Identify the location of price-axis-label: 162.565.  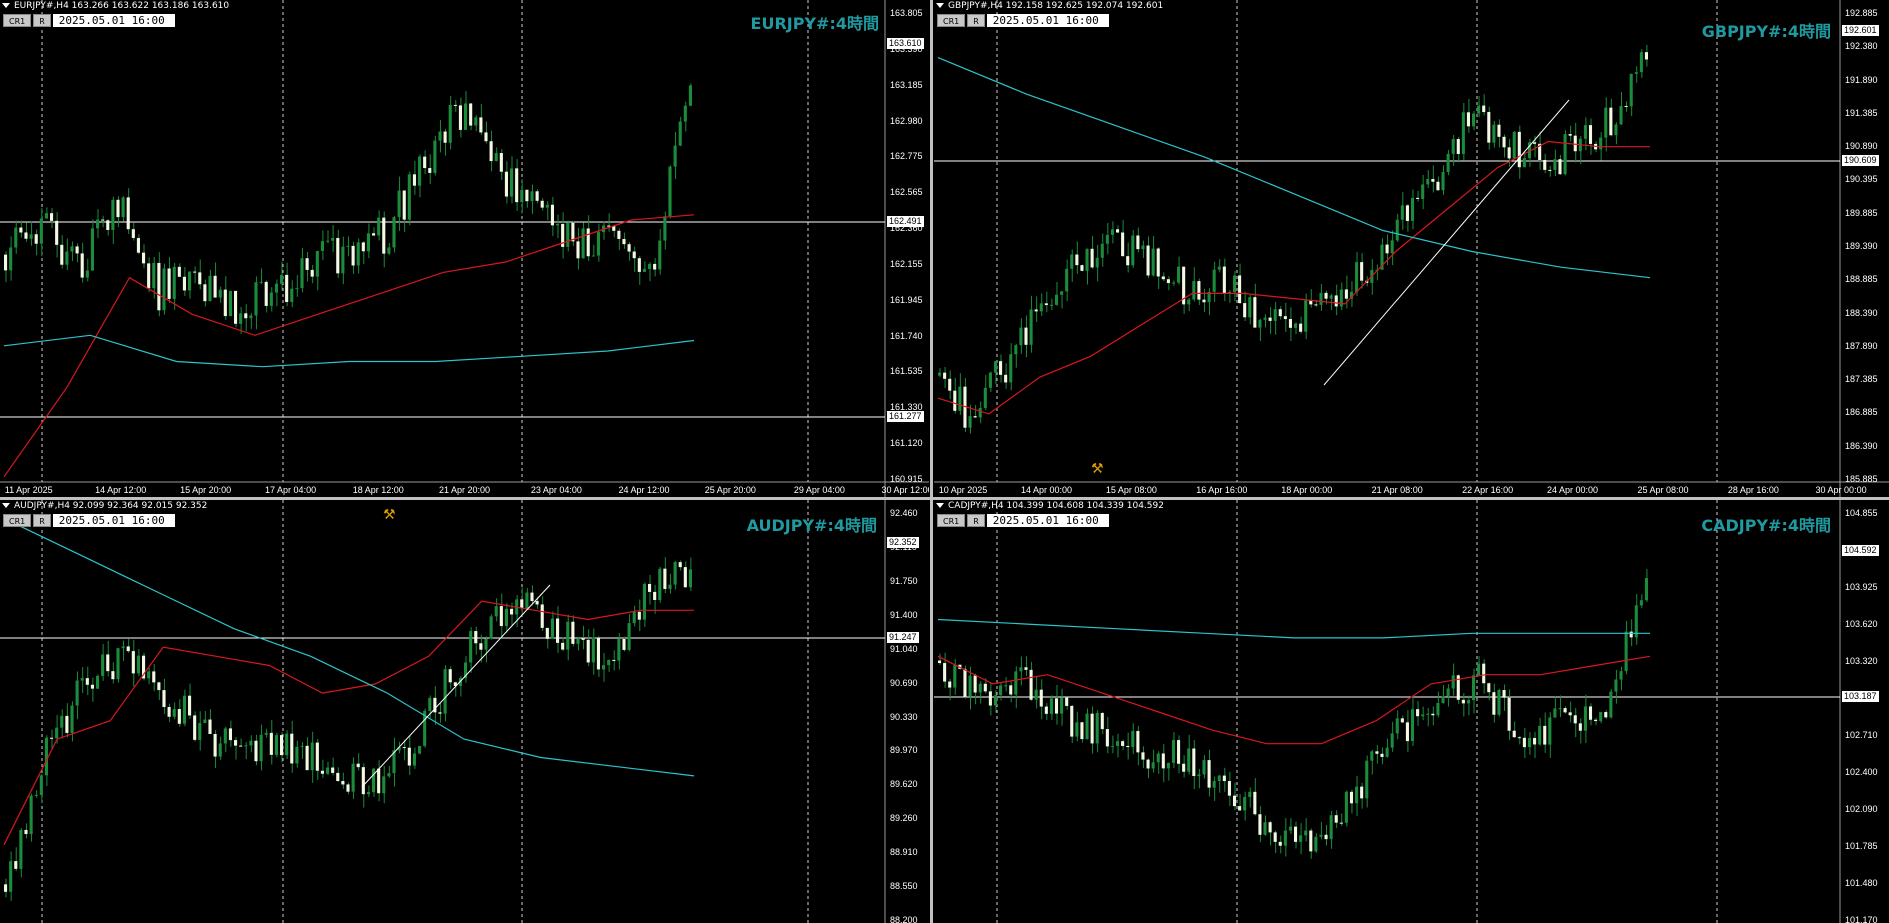
(906, 192).